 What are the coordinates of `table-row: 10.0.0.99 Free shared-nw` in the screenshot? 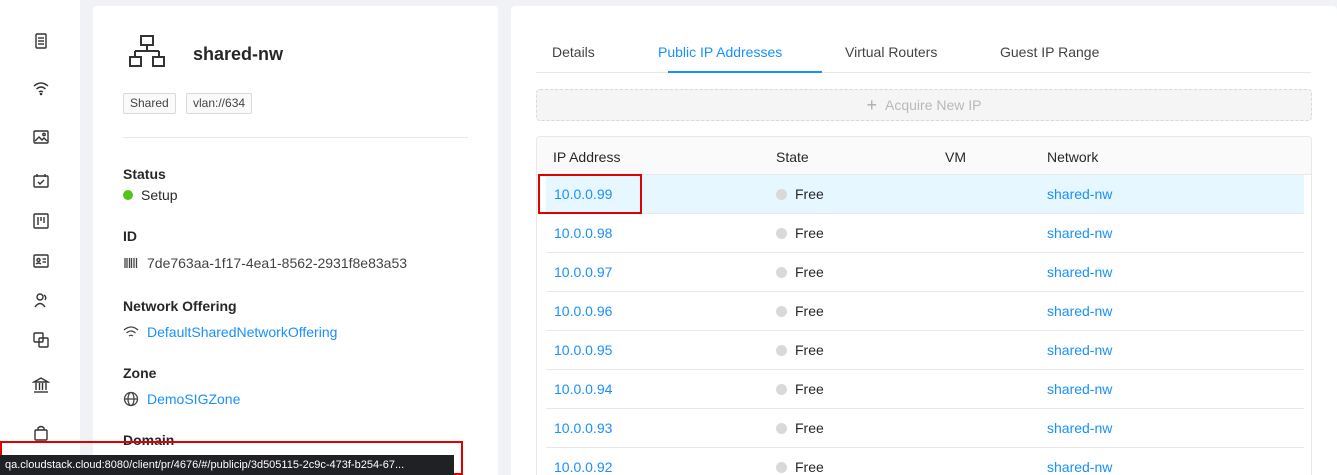 It's located at (925, 194).